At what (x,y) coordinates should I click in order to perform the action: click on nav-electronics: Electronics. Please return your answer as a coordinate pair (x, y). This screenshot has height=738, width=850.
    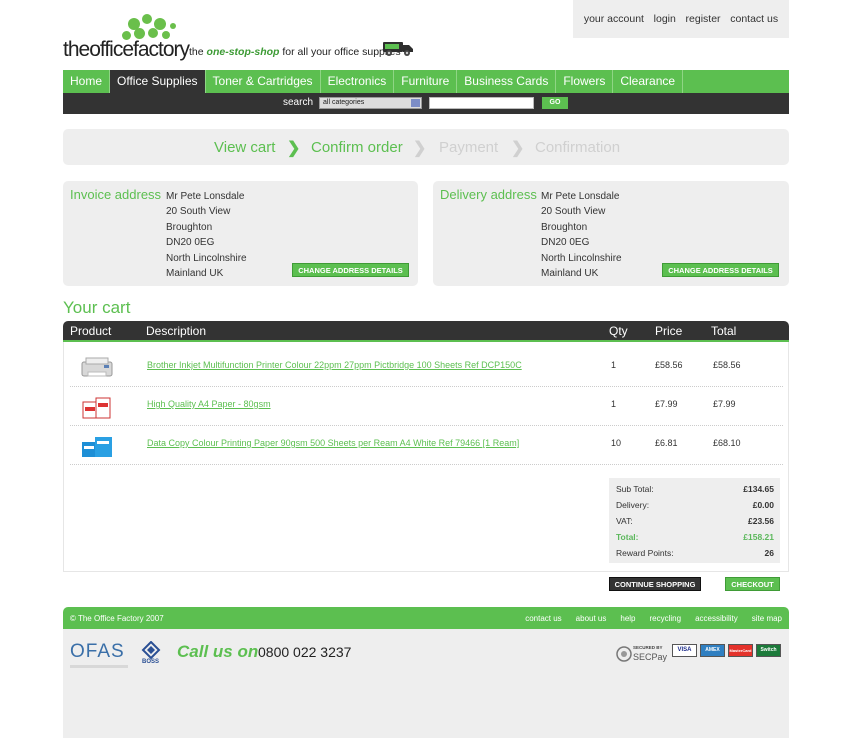
    Looking at the image, I should click on (358, 81).